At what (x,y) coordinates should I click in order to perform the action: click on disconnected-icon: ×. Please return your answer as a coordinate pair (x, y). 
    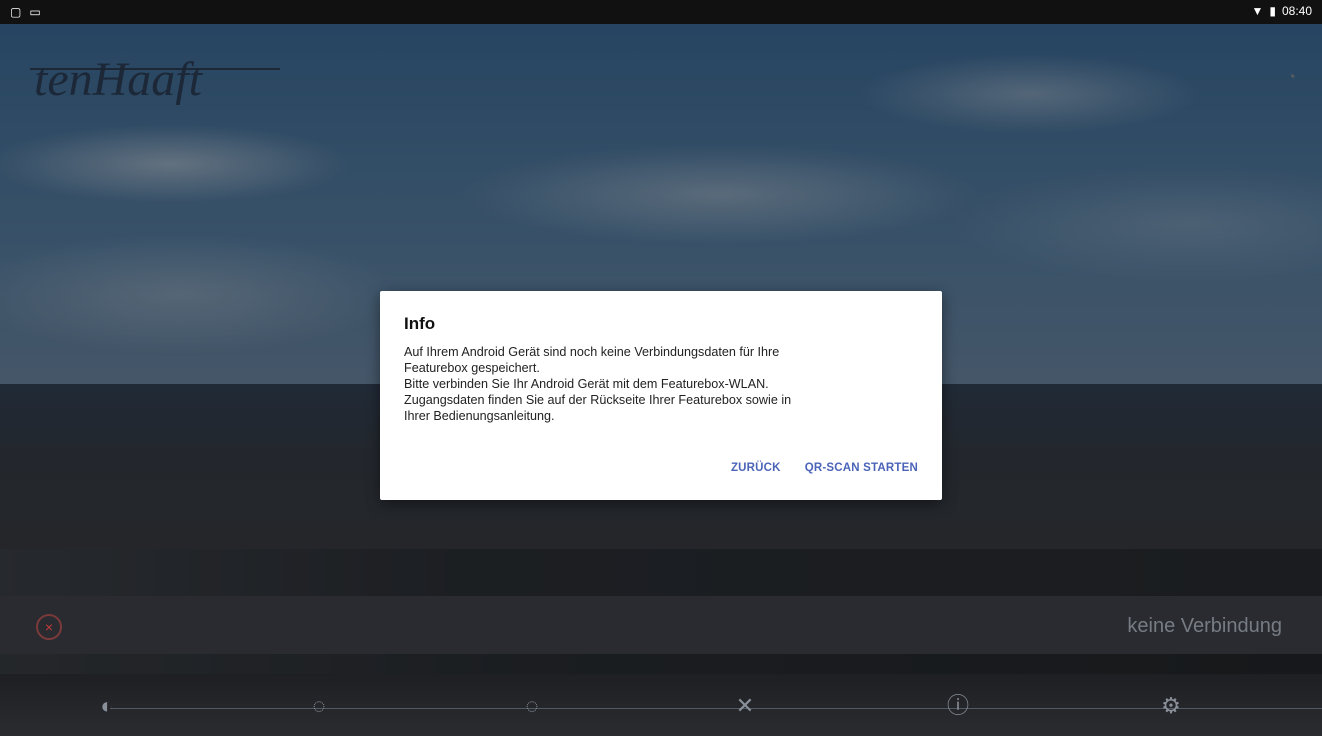
    Looking at the image, I should click on (49, 627).